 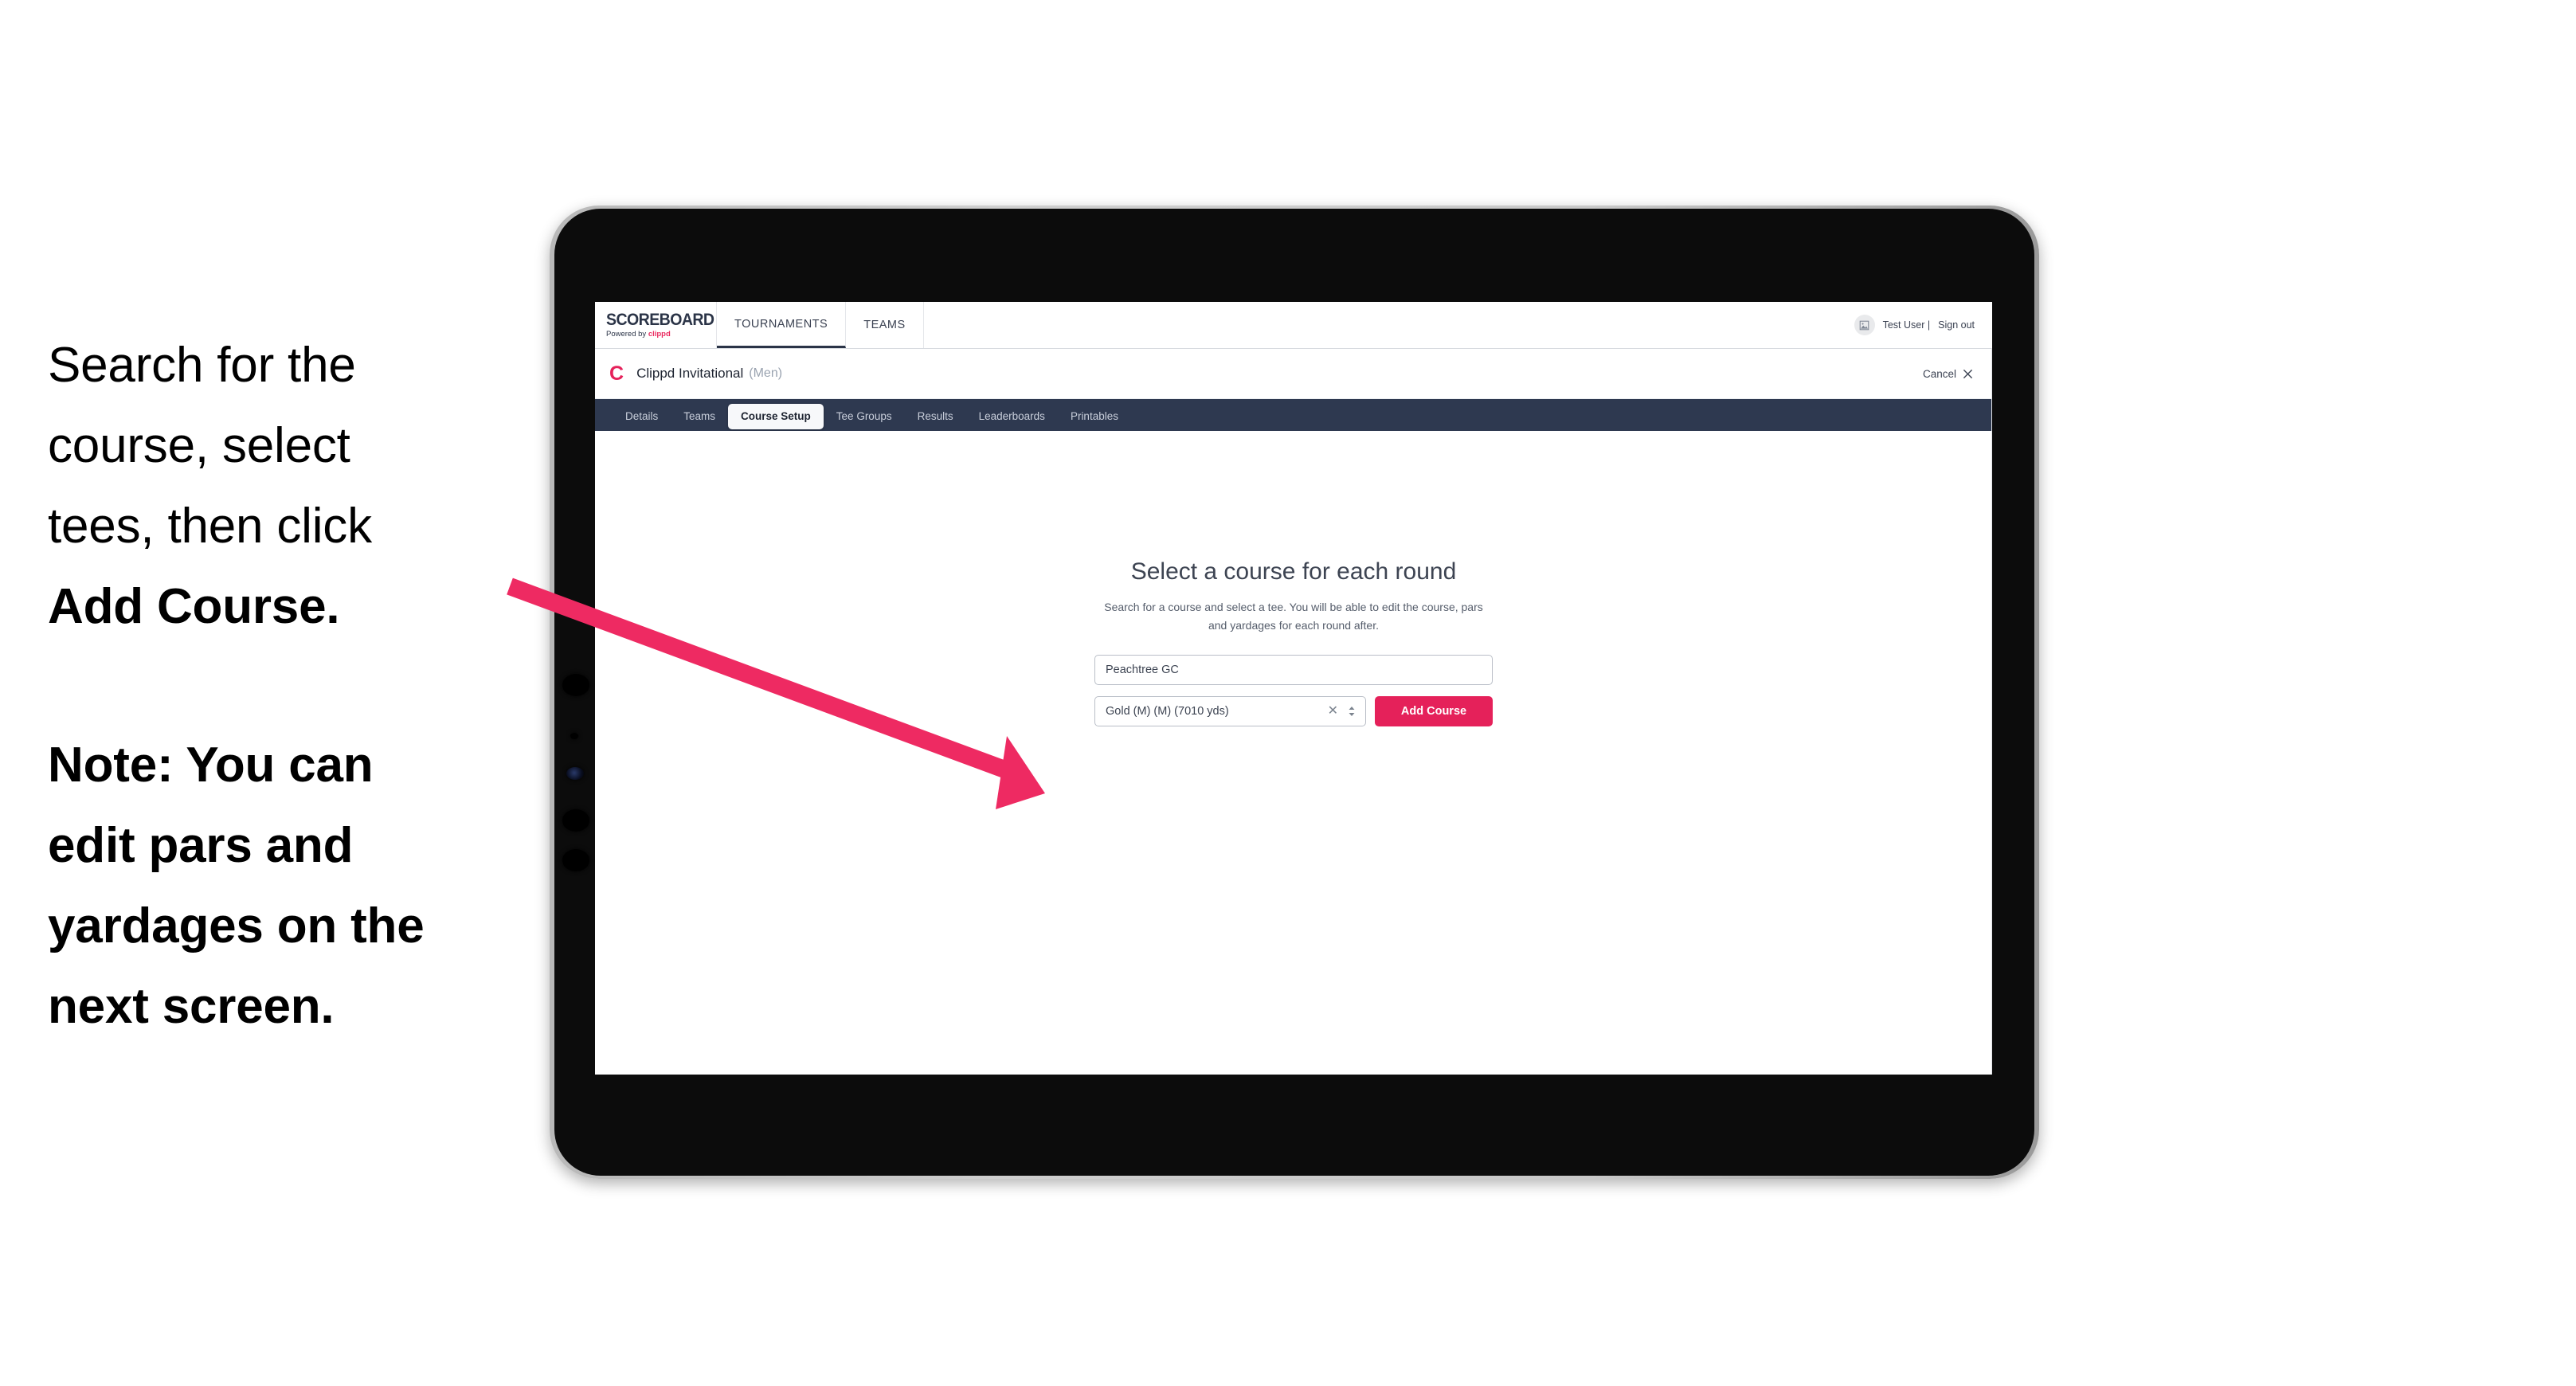 I want to click on tab-tee-groups: Tee Groups, so click(x=864, y=417).